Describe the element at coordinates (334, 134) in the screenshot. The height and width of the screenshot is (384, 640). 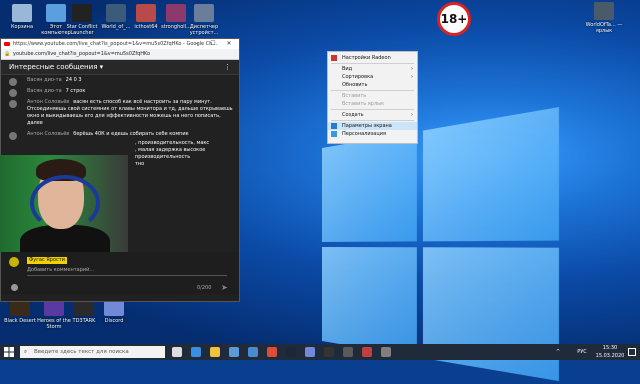
I see `personalize-icon` at that location.